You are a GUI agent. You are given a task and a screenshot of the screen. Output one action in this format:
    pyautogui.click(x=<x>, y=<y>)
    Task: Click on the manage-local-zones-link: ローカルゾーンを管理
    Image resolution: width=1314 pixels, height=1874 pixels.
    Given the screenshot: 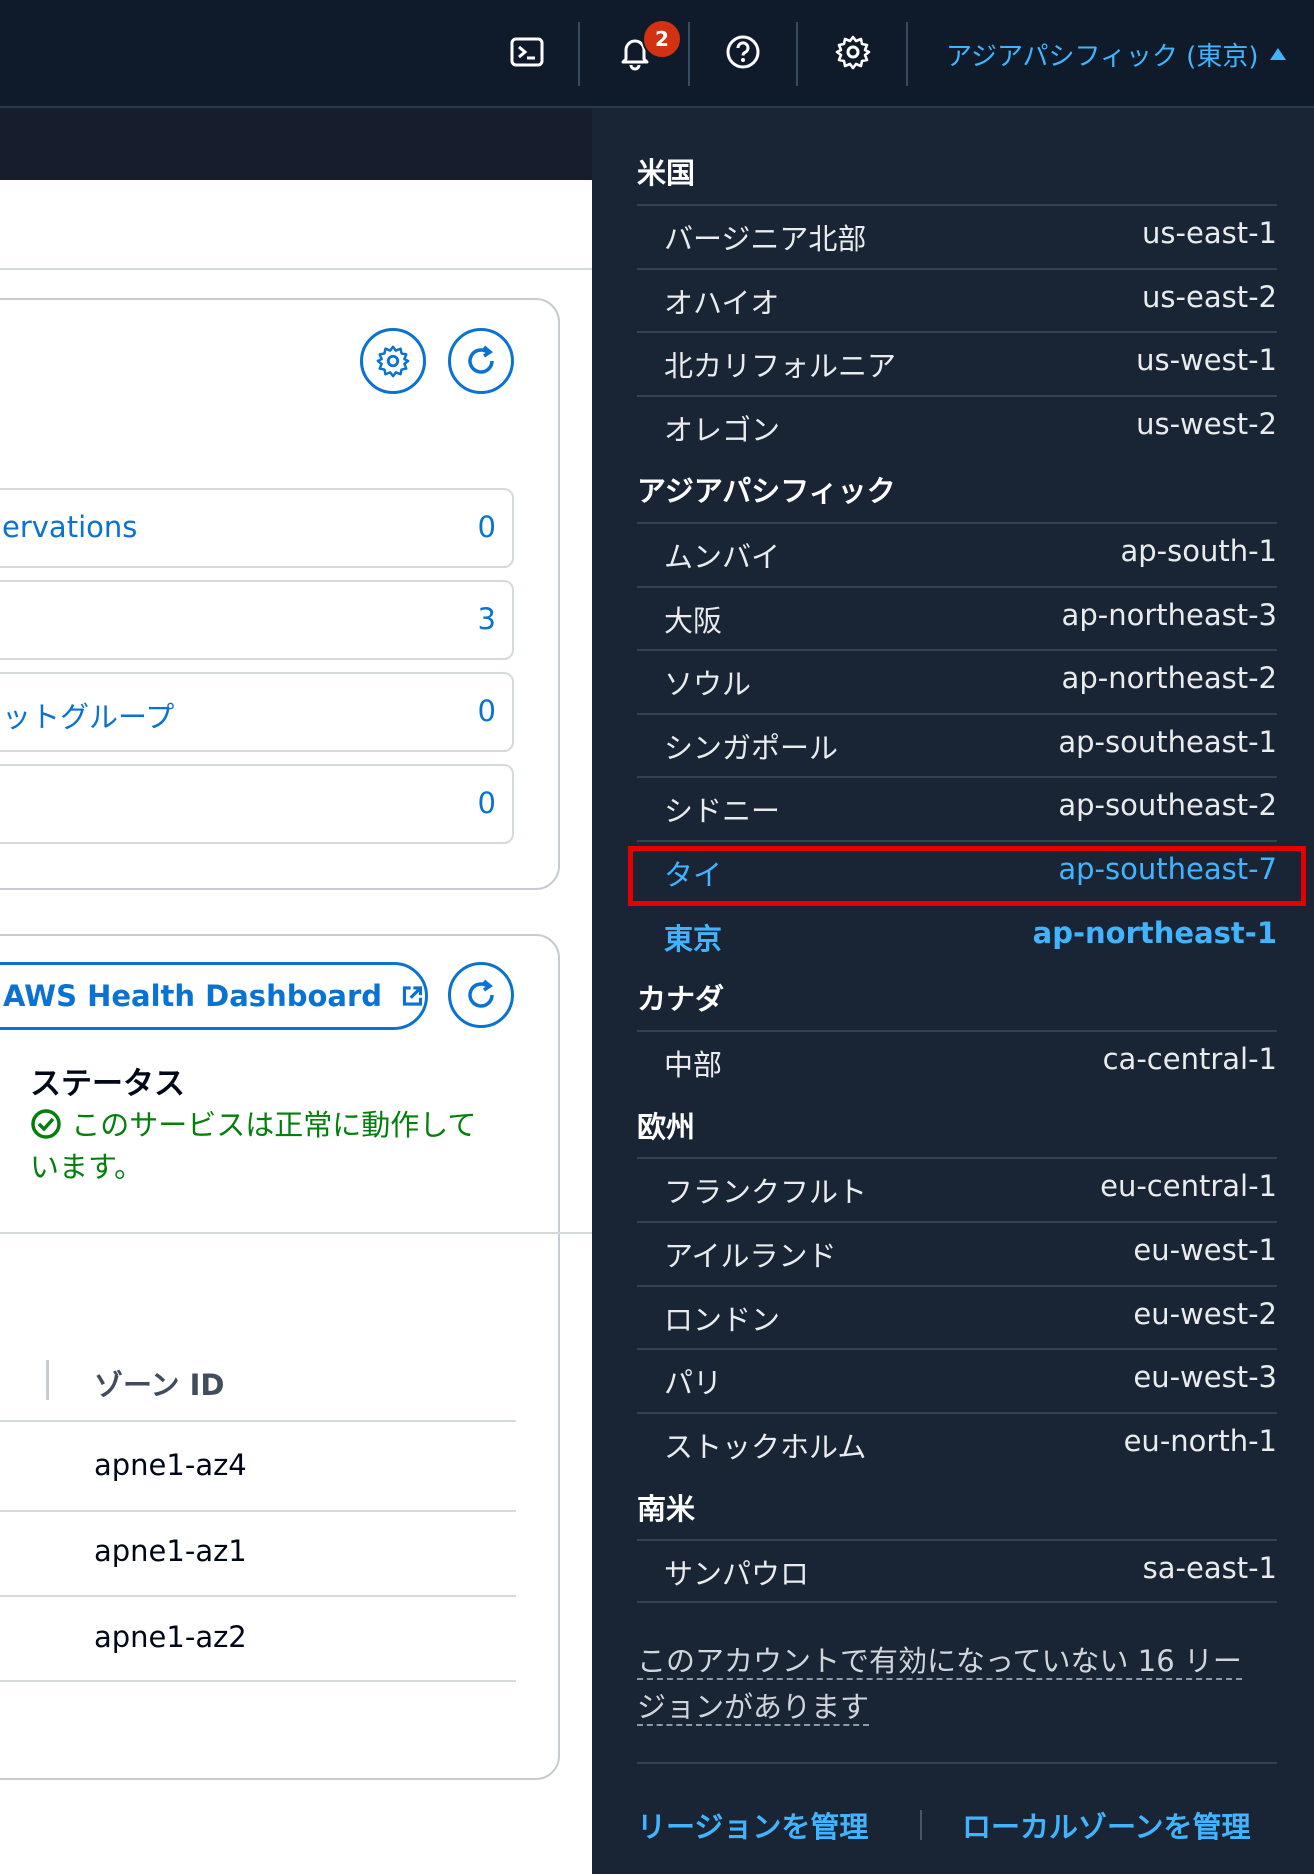 What is the action you would take?
    pyautogui.click(x=1106, y=1825)
    